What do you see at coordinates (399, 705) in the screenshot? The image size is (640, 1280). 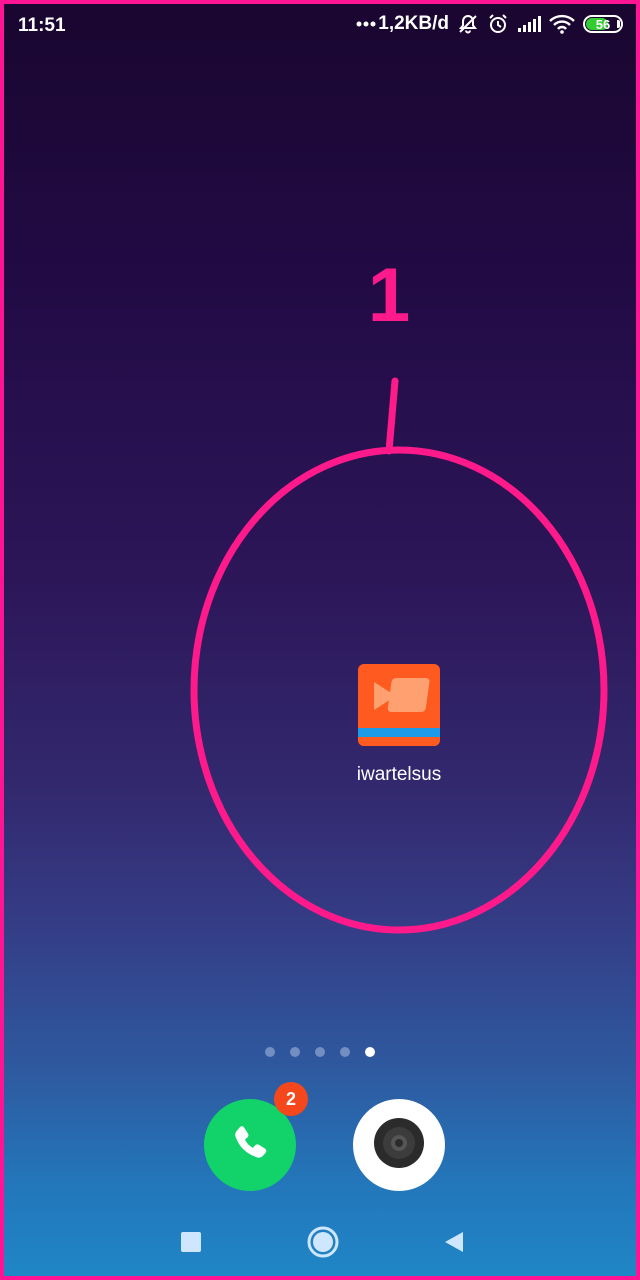 I see `video-camera-icon` at bounding box center [399, 705].